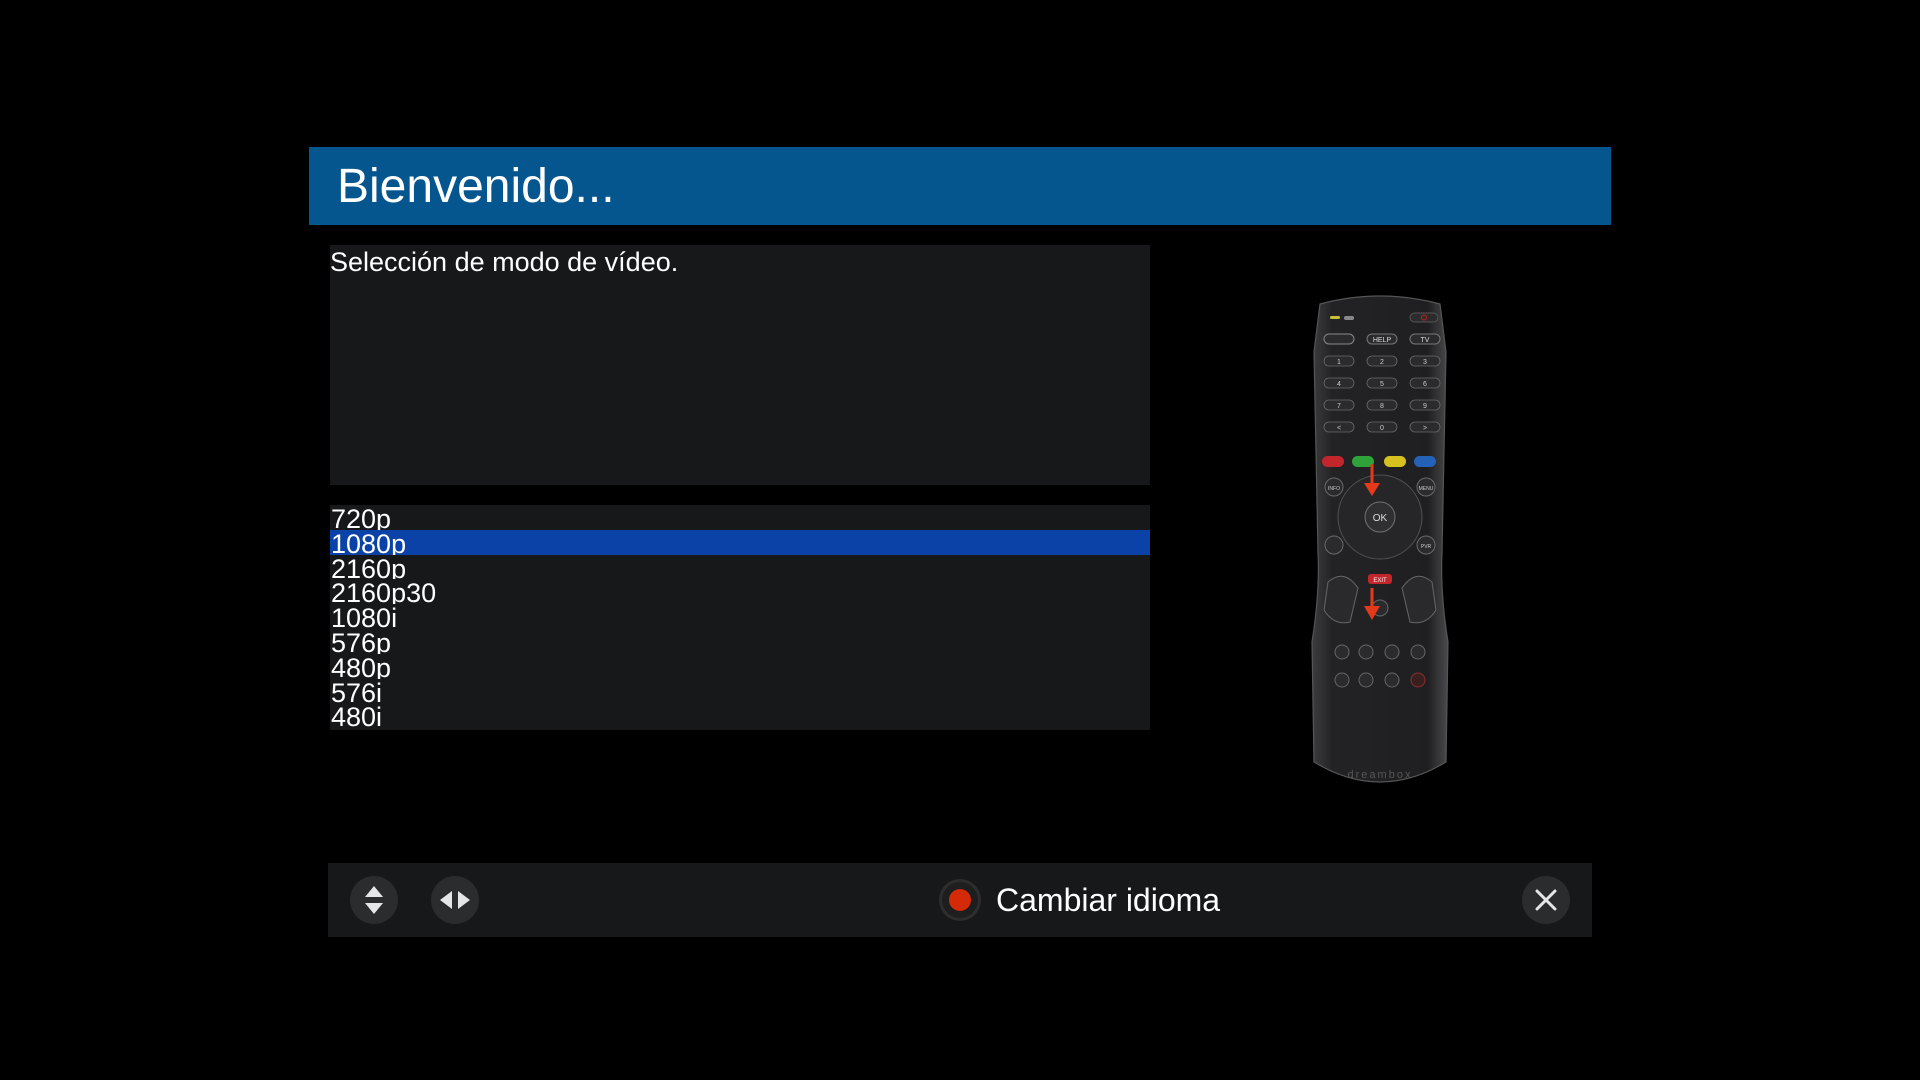 Image resolution: width=1920 pixels, height=1080 pixels. What do you see at coordinates (1426, 547) in the screenshot?
I see `svg-text: PVR` at bounding box center [1426, 547].